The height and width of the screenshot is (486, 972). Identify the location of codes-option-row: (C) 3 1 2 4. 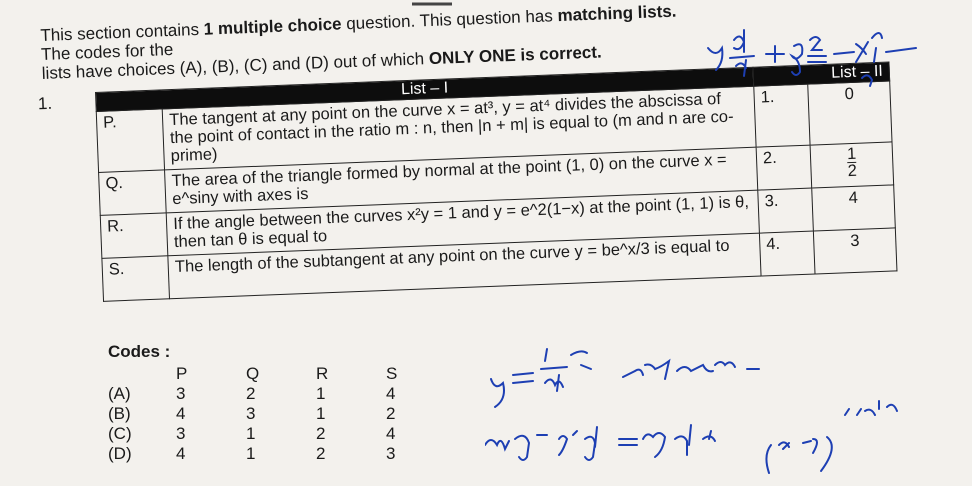
(282, 434).